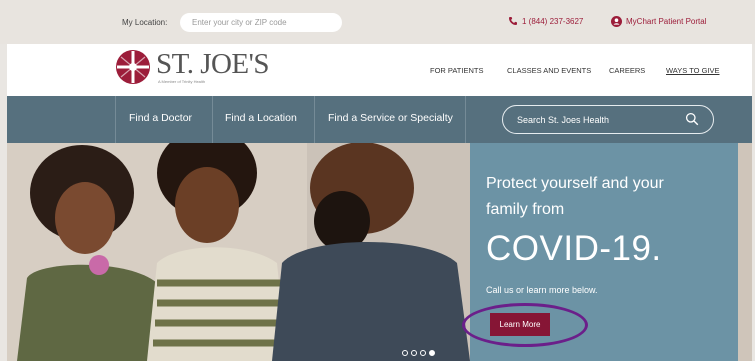  What do you see at coordinates (261, 22) in the screenshot?
I see `location-input` at bounding box center [261, 22].